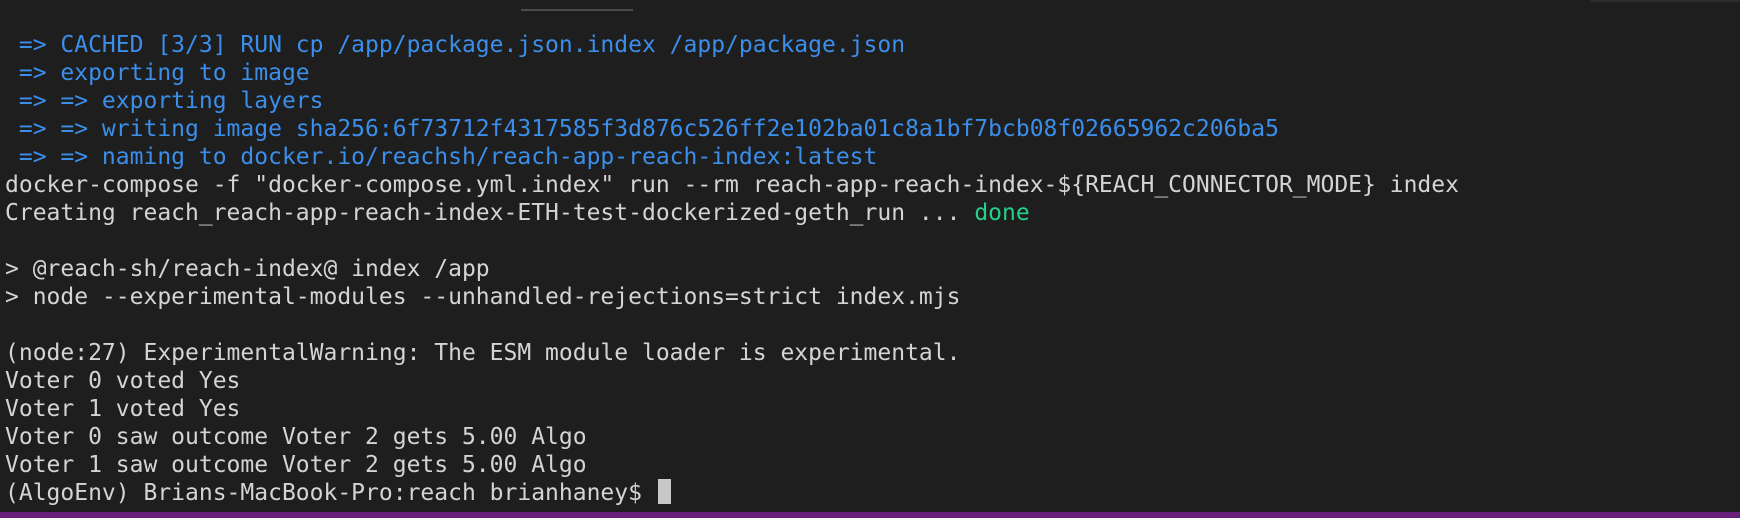 The height and width of the screenshot is (518, 1740). Describe the element at coordinates (247, 269) in the screenshot. I see `output-line: > @reach-sh/reach-index@ index /app` at that location.